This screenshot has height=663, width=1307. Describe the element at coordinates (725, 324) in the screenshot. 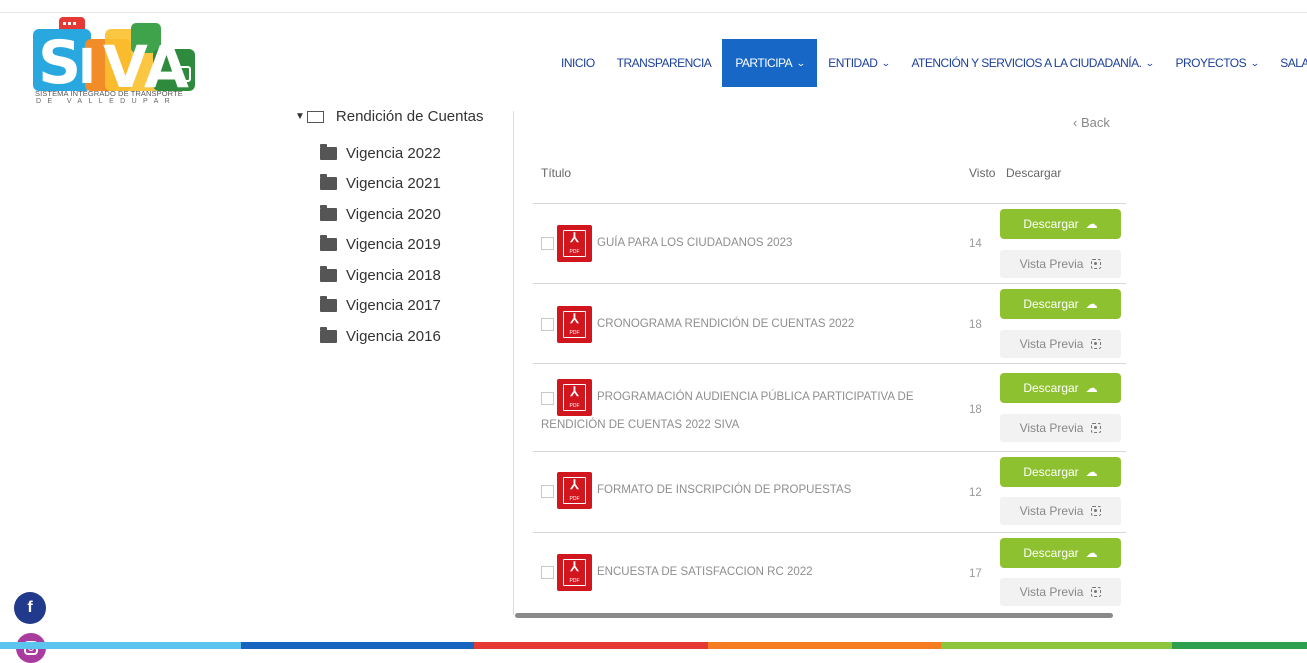

I see `document-title: CRONOGRAMA RENDICIÓN DE CUENTAS 2022` at that location.